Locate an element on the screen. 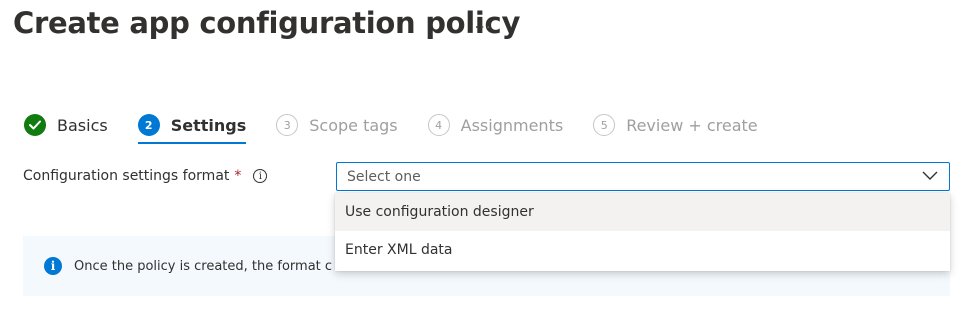  wizard-step-label: Scope tags is located at coordinates (353, 125).